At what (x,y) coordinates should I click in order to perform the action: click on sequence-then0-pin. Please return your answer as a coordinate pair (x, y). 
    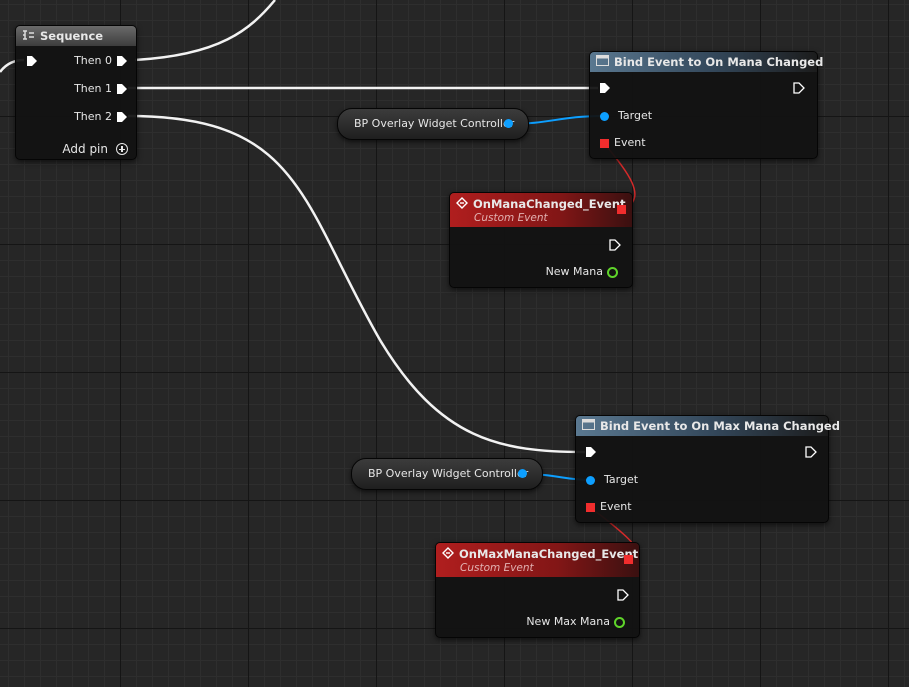
    Looking at the image, I should click on (122, 61).